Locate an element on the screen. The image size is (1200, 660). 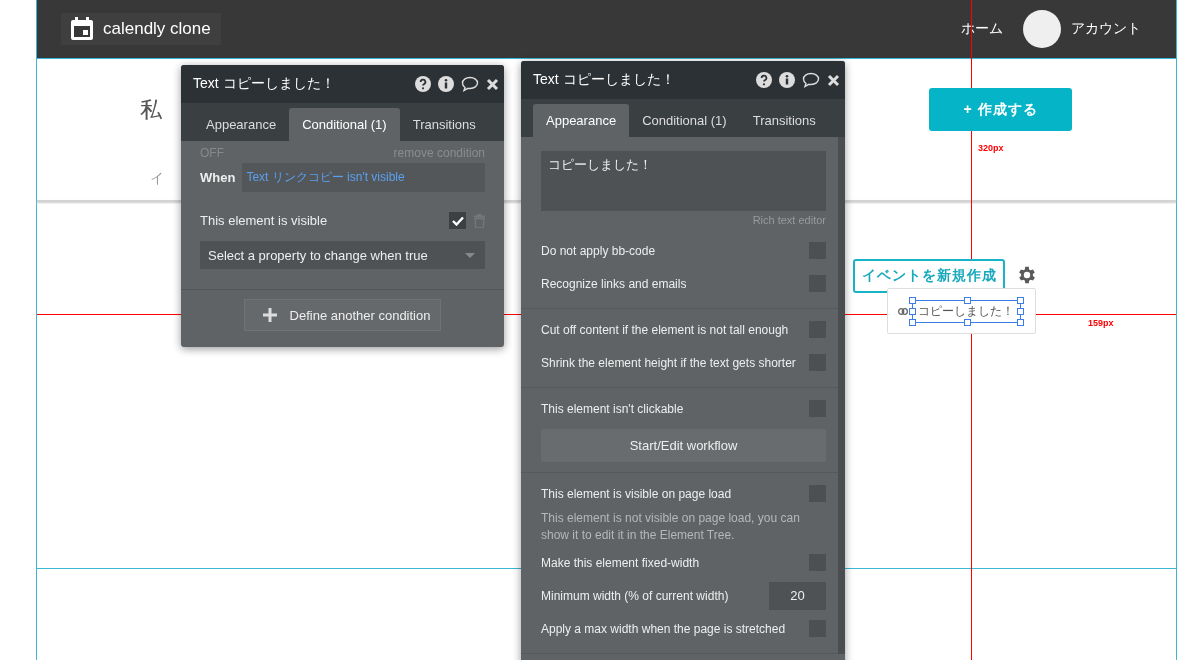
option-label: Do not apply bb-code is located at coordinates (598, 250).